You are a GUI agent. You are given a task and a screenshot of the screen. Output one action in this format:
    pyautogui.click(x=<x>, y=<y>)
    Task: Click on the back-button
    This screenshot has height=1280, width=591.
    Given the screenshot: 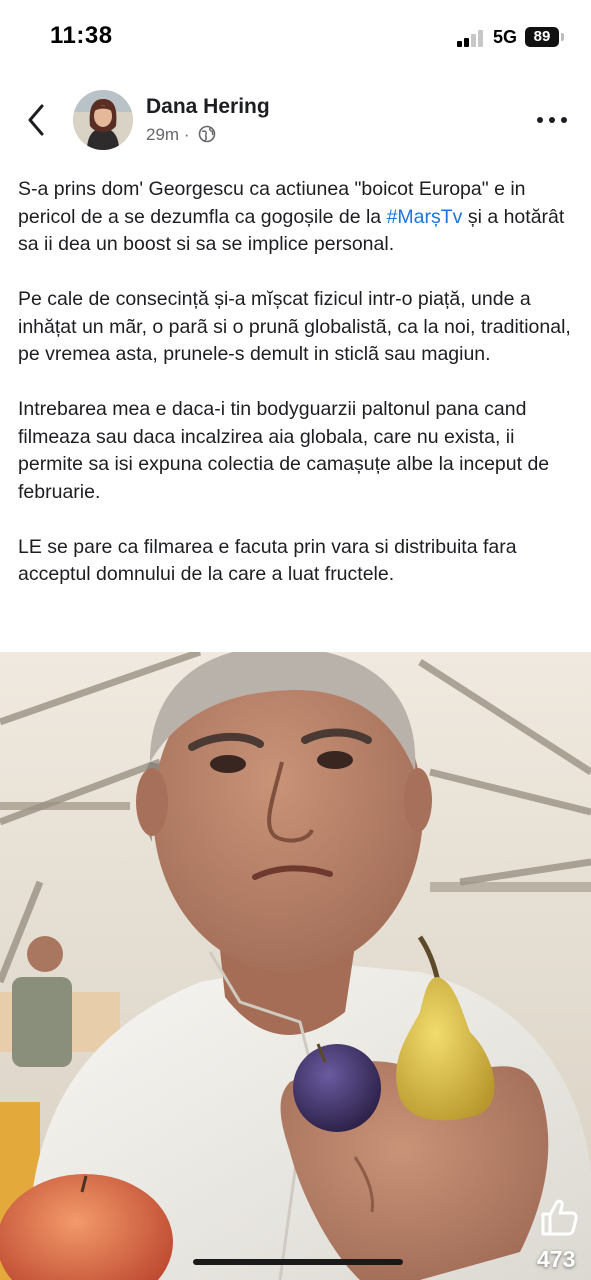 What is the action you would take?
    pyautogui.click(x=37, y=120)
    